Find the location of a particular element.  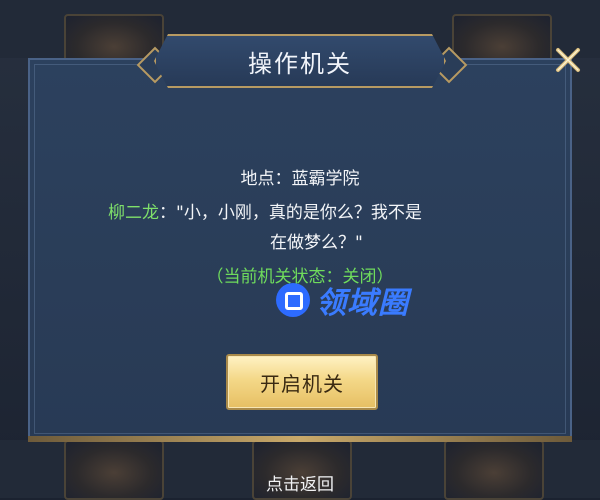

location-text: 地点：蓝霸学院 is located at coordinates (300, 179).